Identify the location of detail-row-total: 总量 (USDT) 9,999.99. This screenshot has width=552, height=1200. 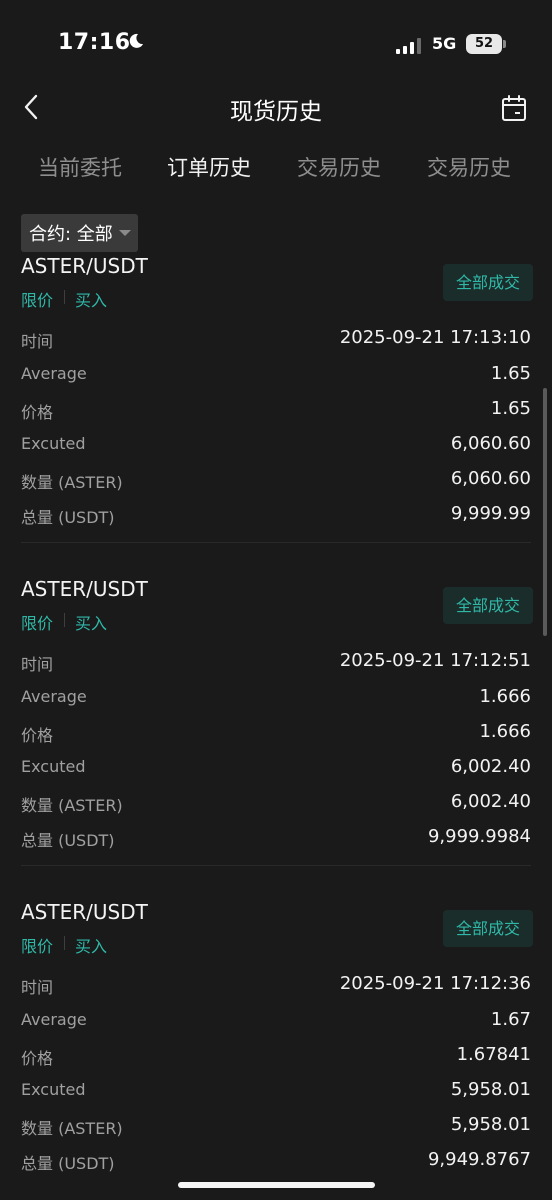
(276, 515).